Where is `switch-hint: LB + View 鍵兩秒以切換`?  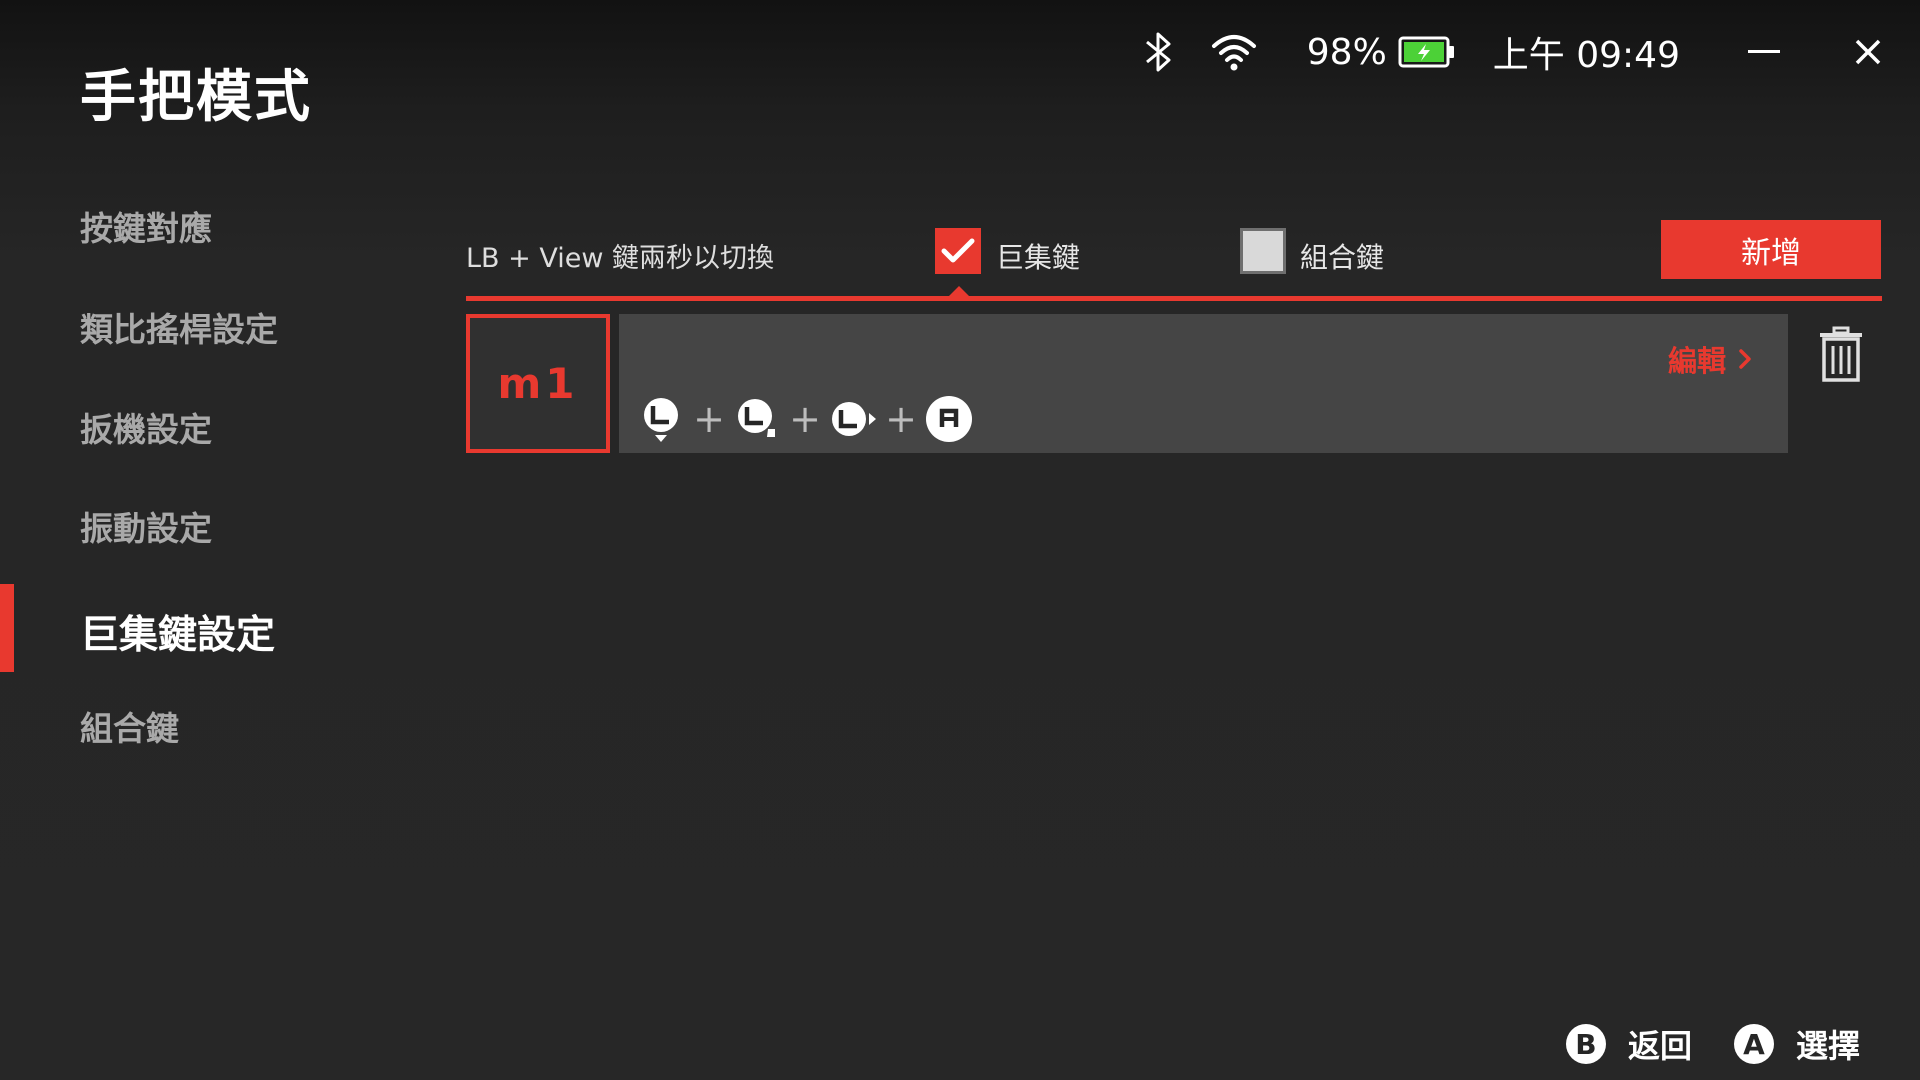 switch-hint: LB + View 鍵兩秒以切換 is located at coordinates (620, 258).